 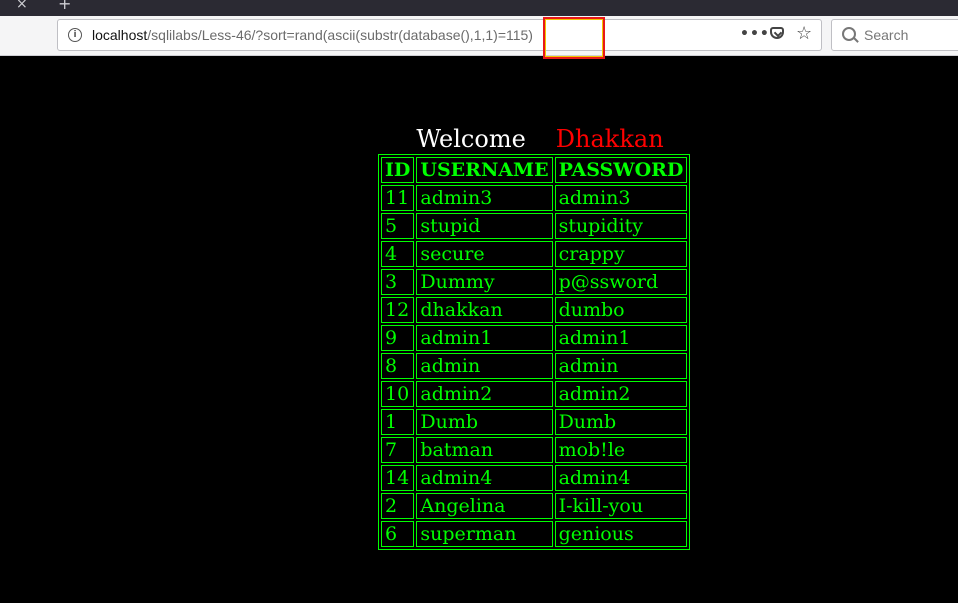 What do you see at coordinates (777, 33) in the screenshot?
I see `pocket-icon` at bounding box center [777, 33].